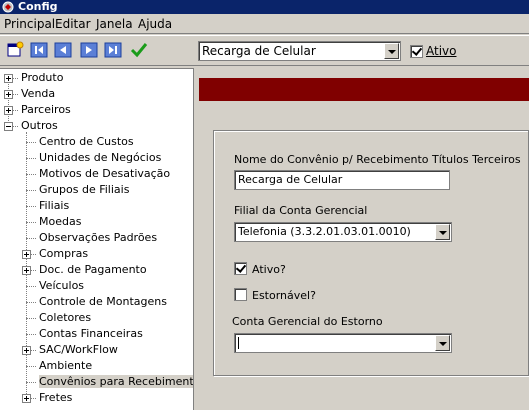 The image size is (529, 410). I want to click on tree-item: Doc. de Pagamento, so click(93, 270).